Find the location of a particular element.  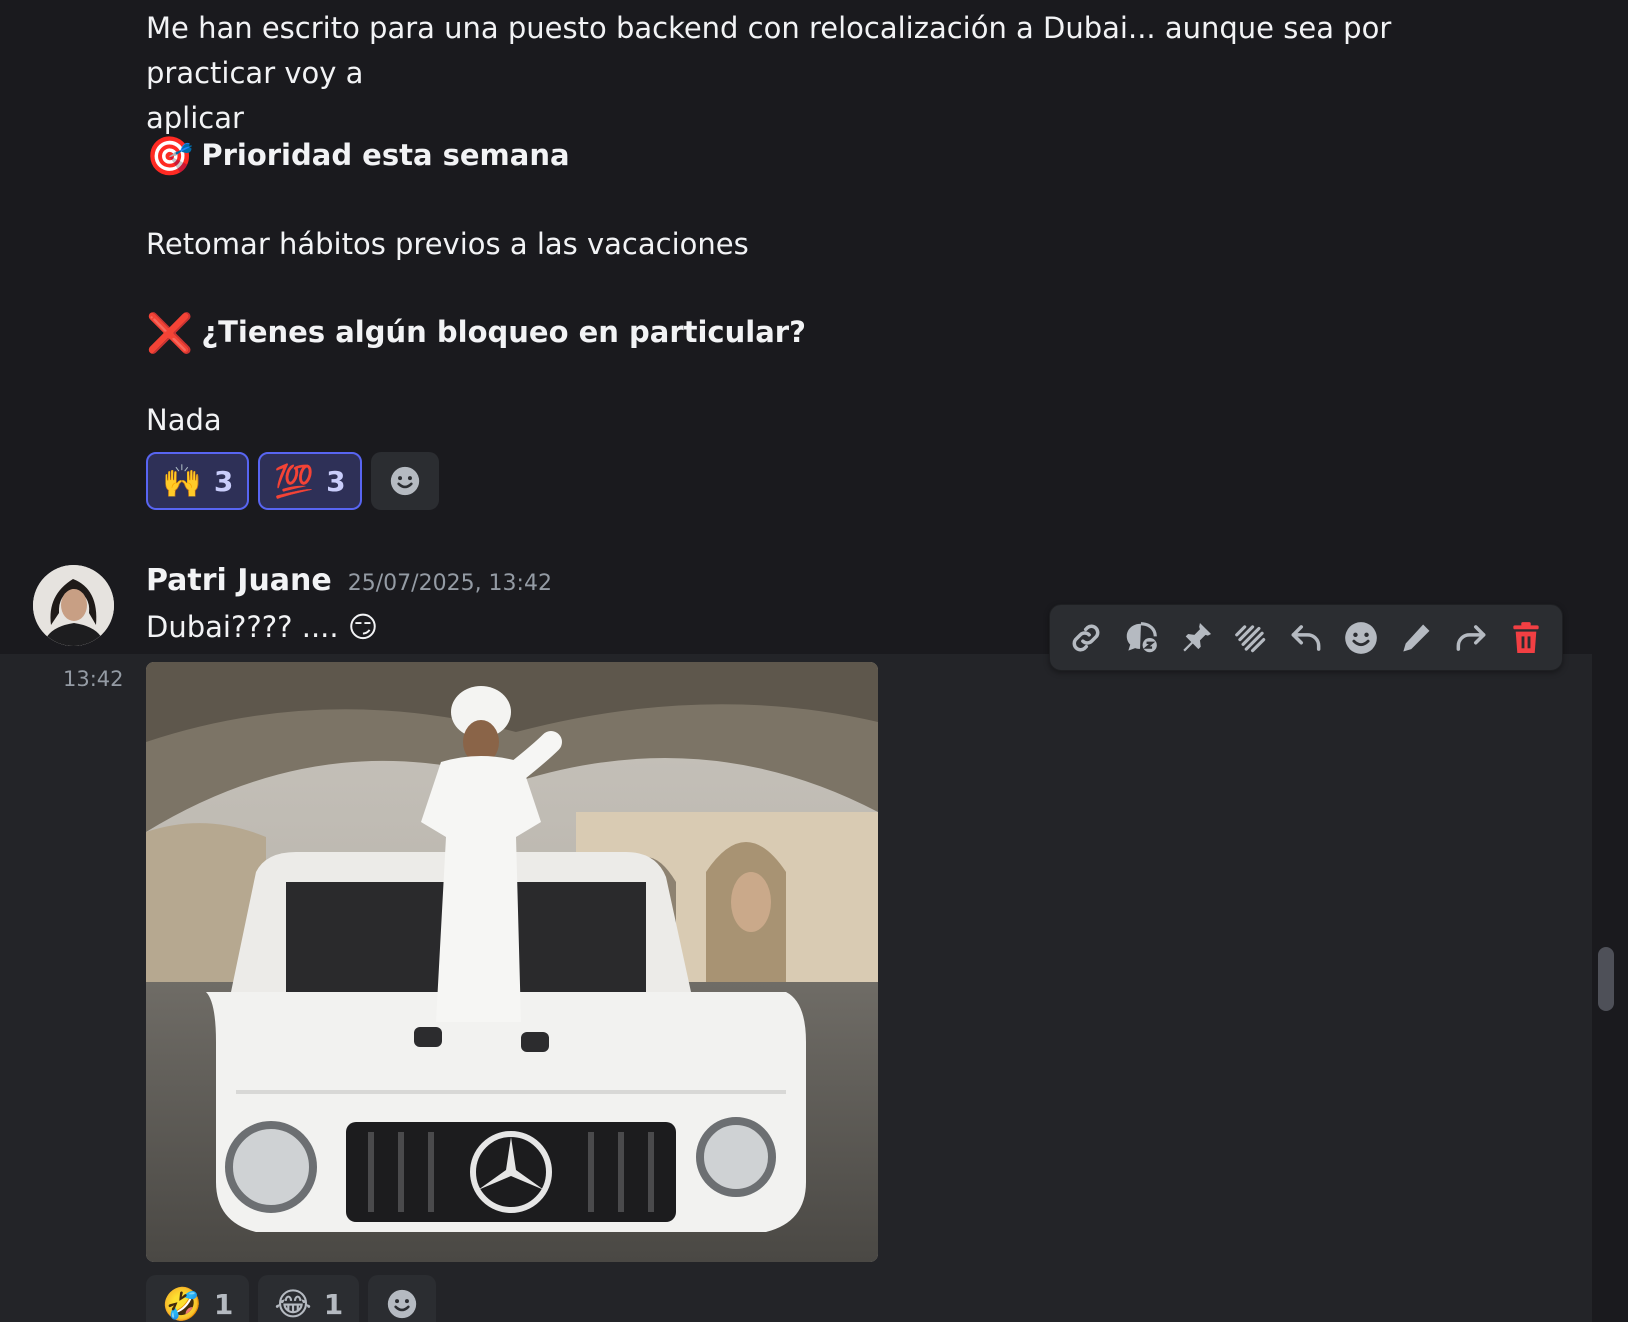

link-icon is located at coordinates (1085, 637).